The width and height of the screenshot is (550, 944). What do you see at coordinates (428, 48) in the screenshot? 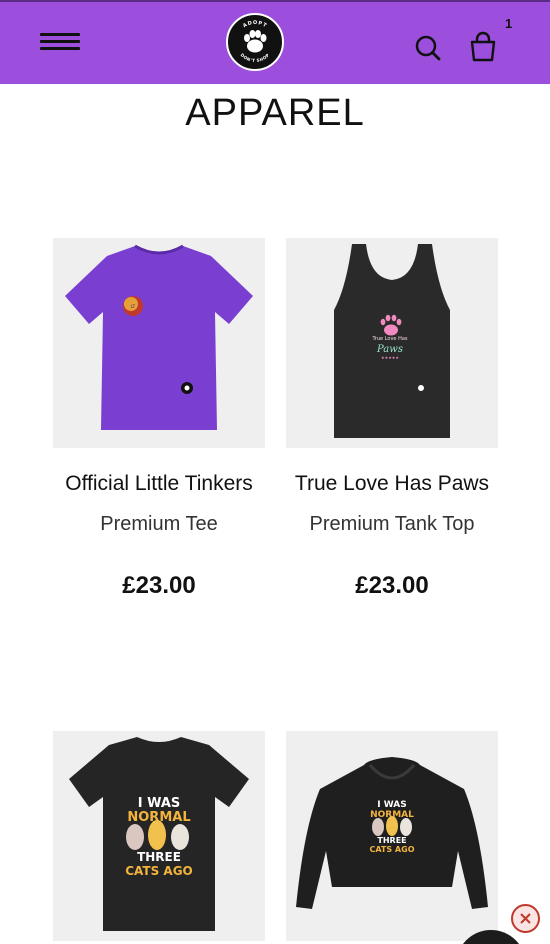
I see `search-icon` at bounding box center [428, 48].